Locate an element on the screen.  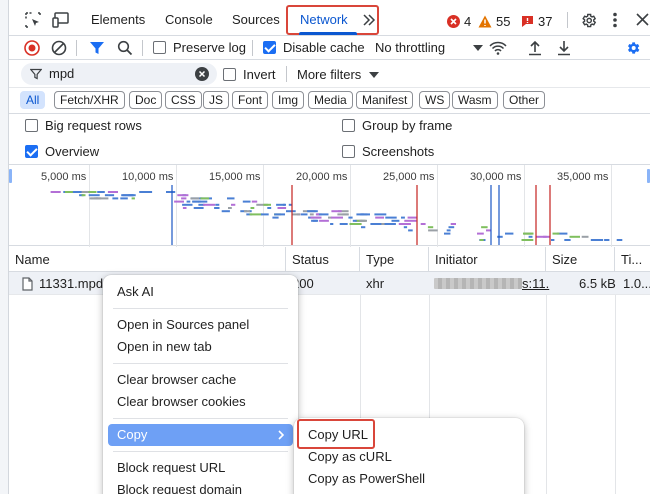
big-request-rows-checkbox: Big request rows is located at coordinates (83, 125).